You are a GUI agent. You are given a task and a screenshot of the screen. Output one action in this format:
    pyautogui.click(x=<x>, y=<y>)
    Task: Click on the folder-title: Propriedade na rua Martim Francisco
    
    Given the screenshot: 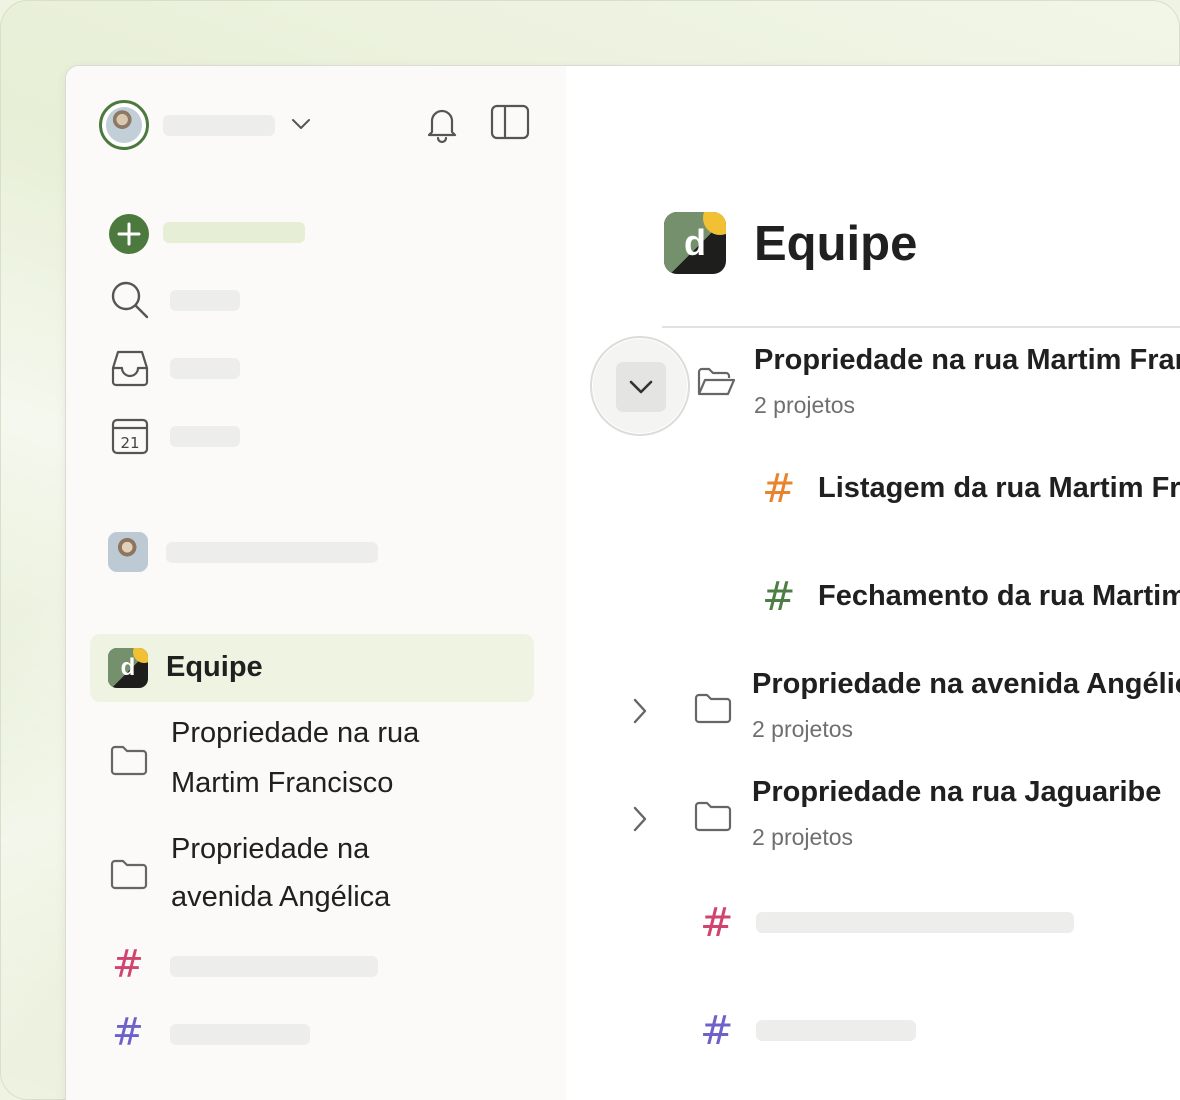 What is the action you would take?
    pyautogui.click(x=967, y=360)
    